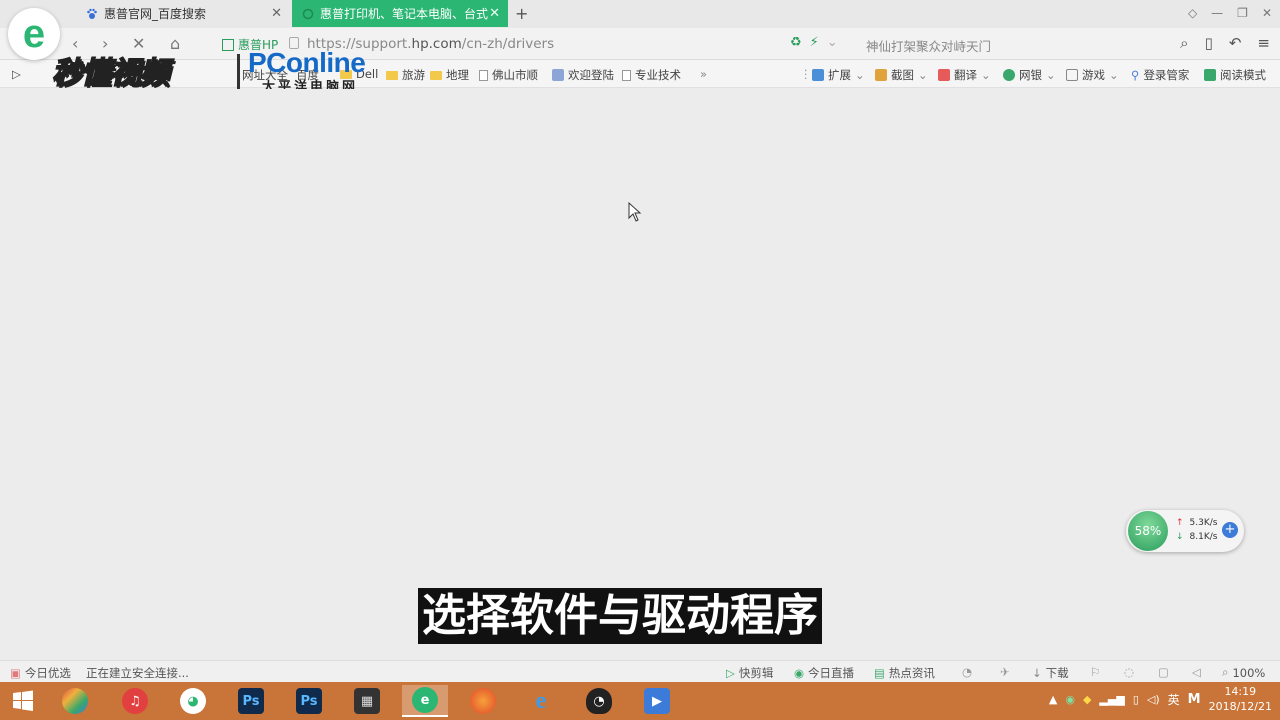 The image size is (1280, 720). I want to click on system-tray: ▲ ◉ ◆ ▂▄▆ ▯ ◁) 英 M 14:19 2018/12/21, so click(1160, 699).